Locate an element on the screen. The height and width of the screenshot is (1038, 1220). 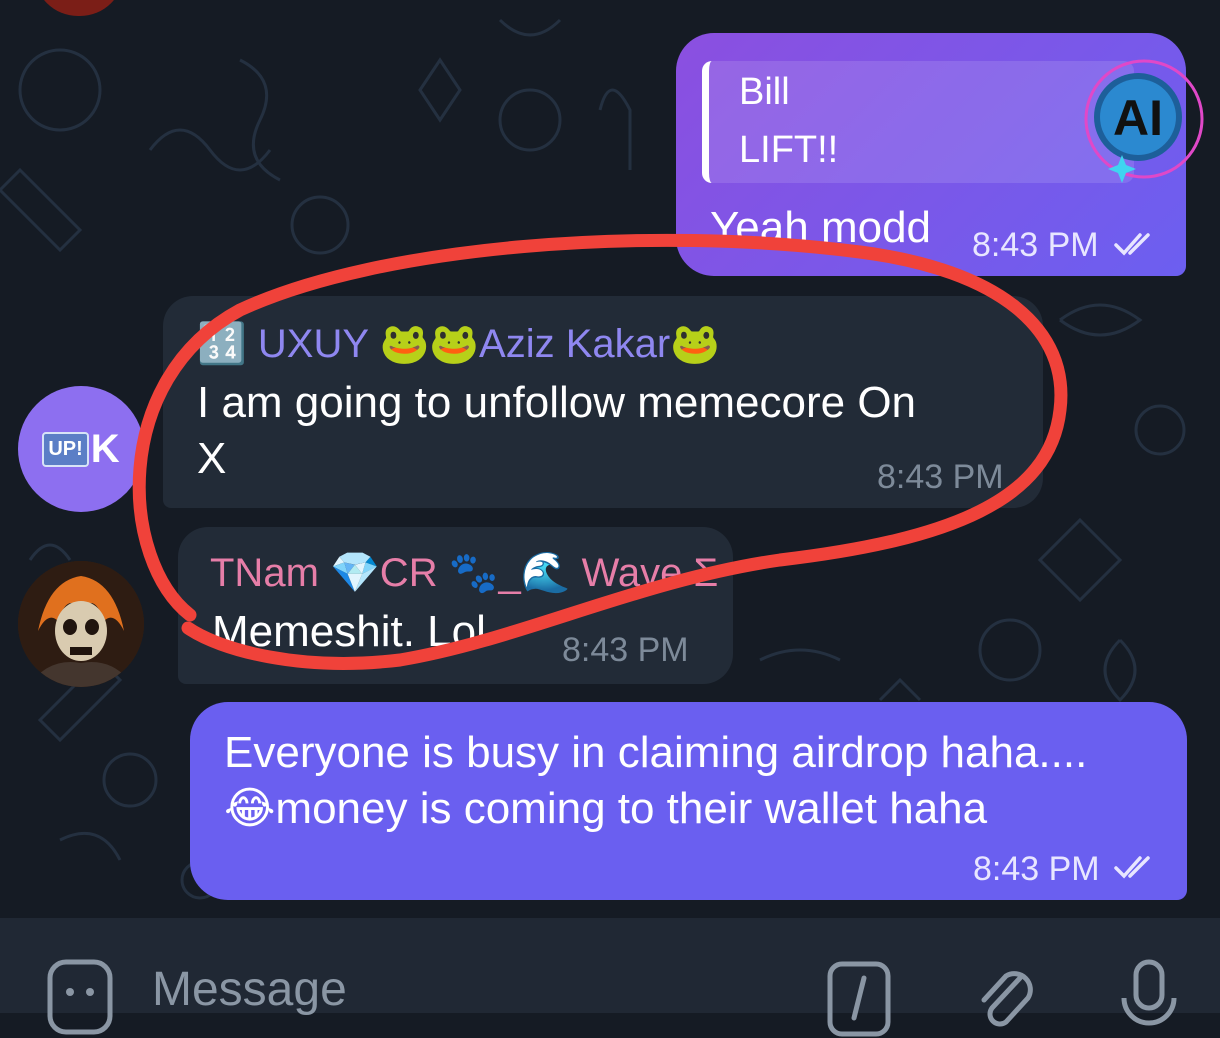
reply-quoted-text: LIFT!! is located at coordinates (789, 150).